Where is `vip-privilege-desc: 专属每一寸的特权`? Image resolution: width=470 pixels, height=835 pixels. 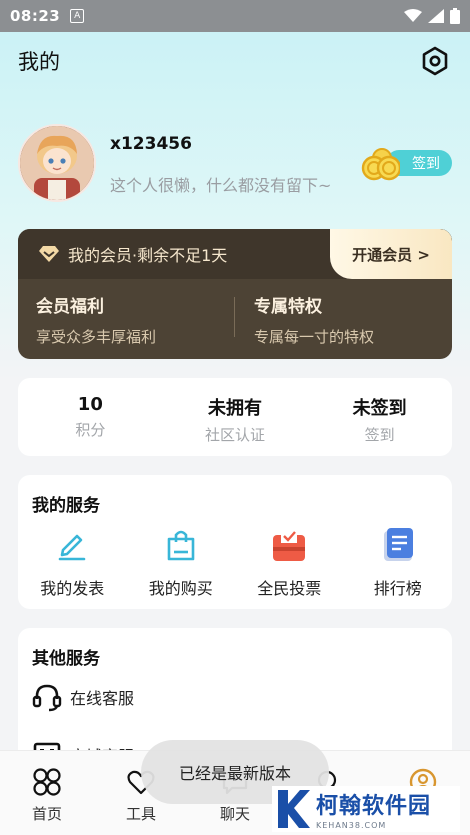 vip-privilege-desc: 专属每一寸的特权 is located at coordinates (314, 337).